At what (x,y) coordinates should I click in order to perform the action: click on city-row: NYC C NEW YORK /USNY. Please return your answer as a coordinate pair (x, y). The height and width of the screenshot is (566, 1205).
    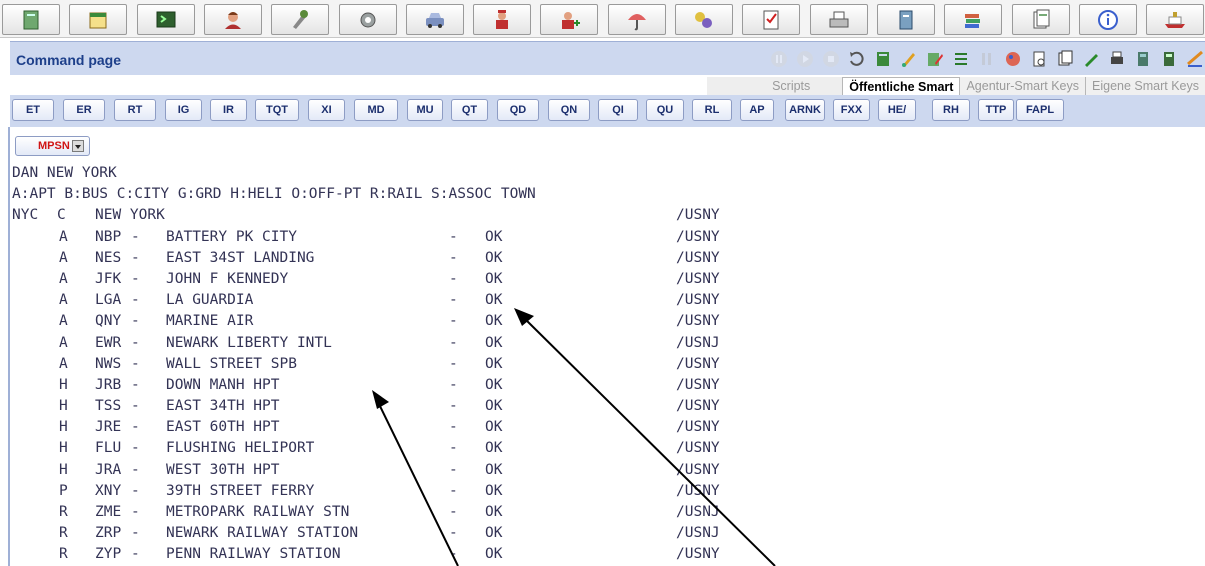
    Looking at the image, I should click on (607, 217).